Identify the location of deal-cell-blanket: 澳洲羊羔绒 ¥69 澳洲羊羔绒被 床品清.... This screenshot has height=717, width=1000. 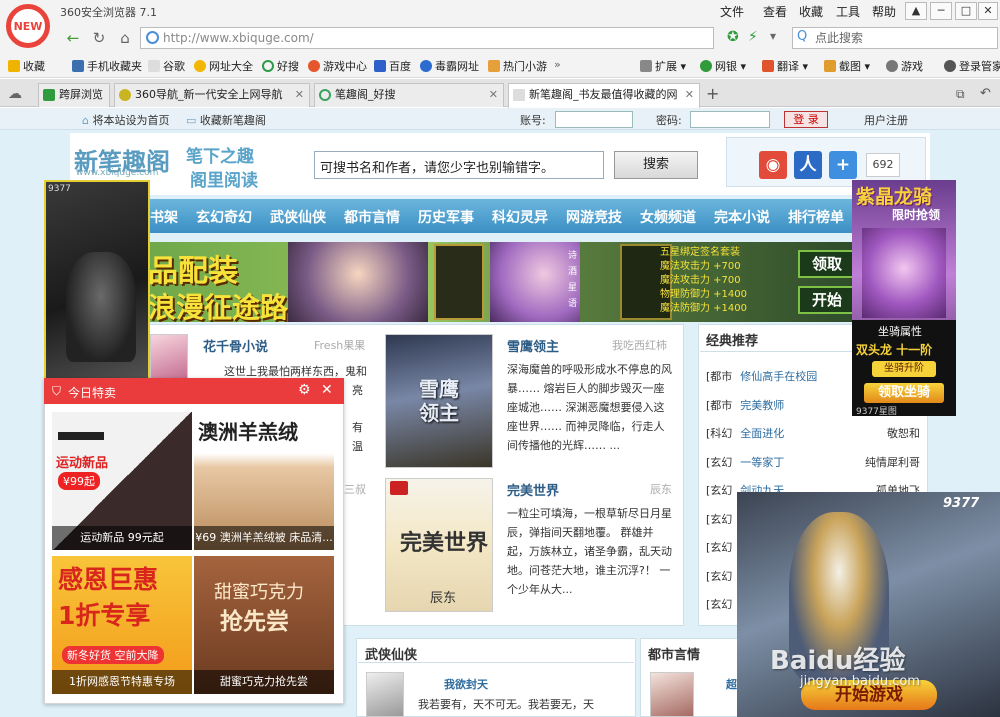
(264, 481).